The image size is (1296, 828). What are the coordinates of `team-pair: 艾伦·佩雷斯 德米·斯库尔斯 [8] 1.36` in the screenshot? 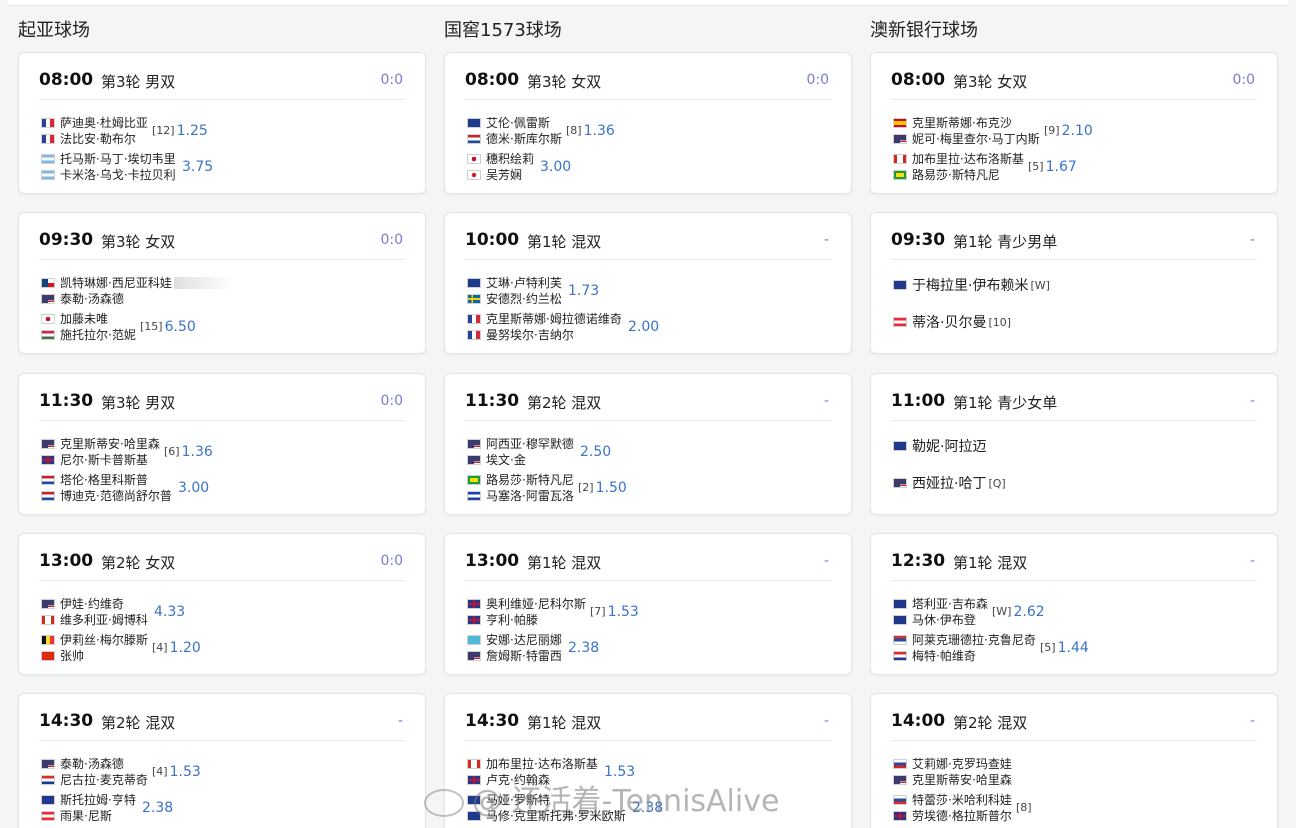 It's located at (541, 131).